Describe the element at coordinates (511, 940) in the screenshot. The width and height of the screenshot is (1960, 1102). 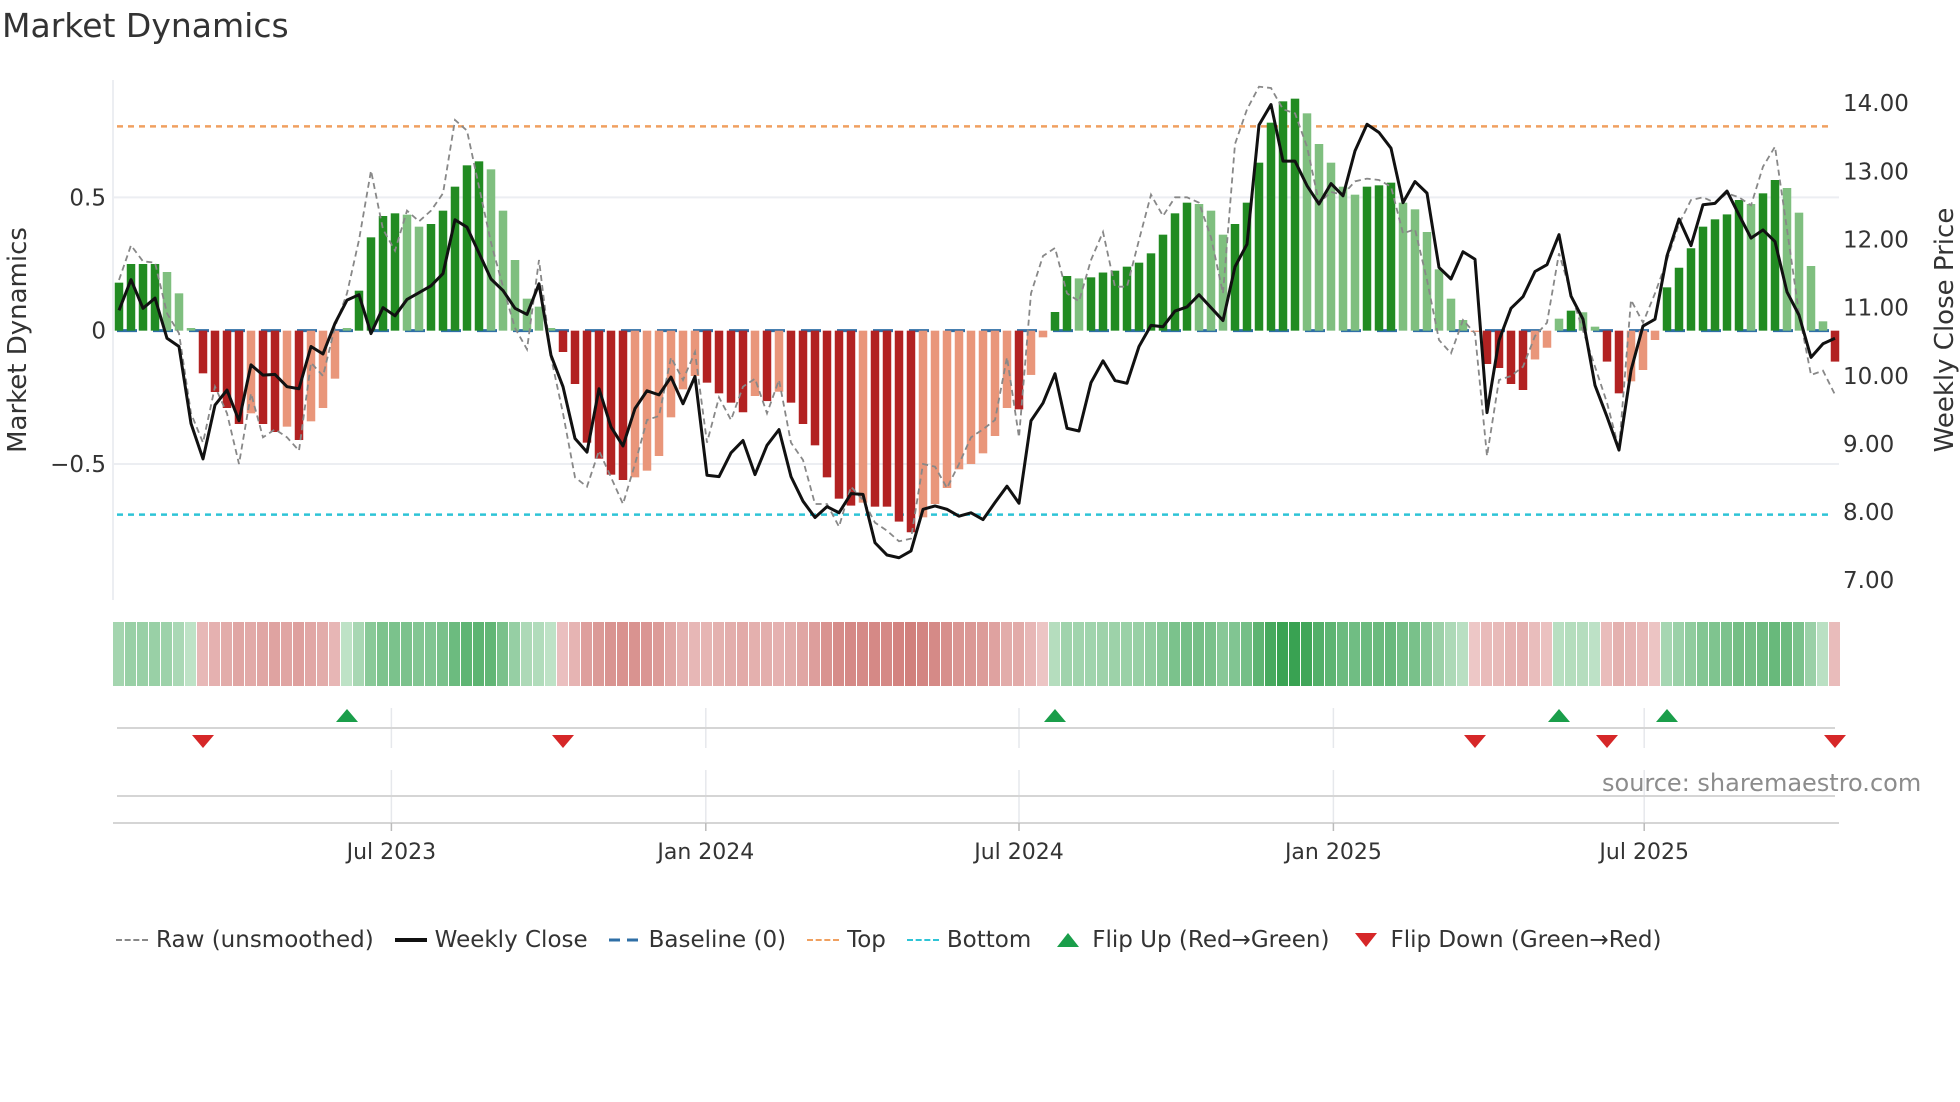
I see `legend-label: Weekly Close` at that location.